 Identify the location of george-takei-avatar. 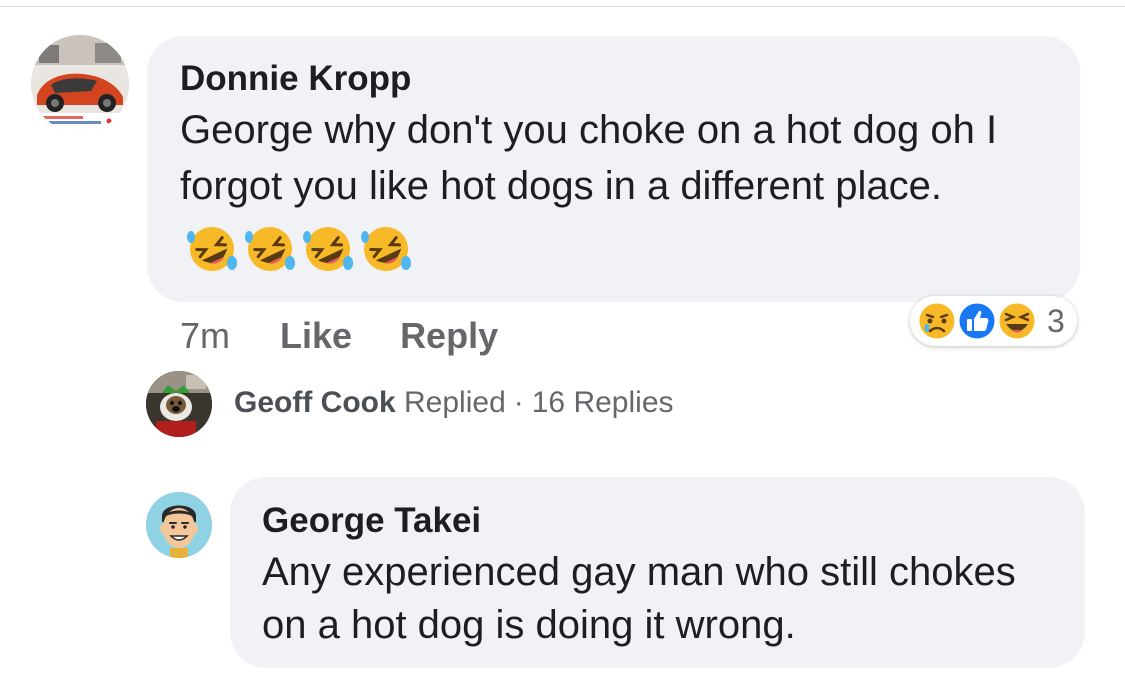
(179, 525).